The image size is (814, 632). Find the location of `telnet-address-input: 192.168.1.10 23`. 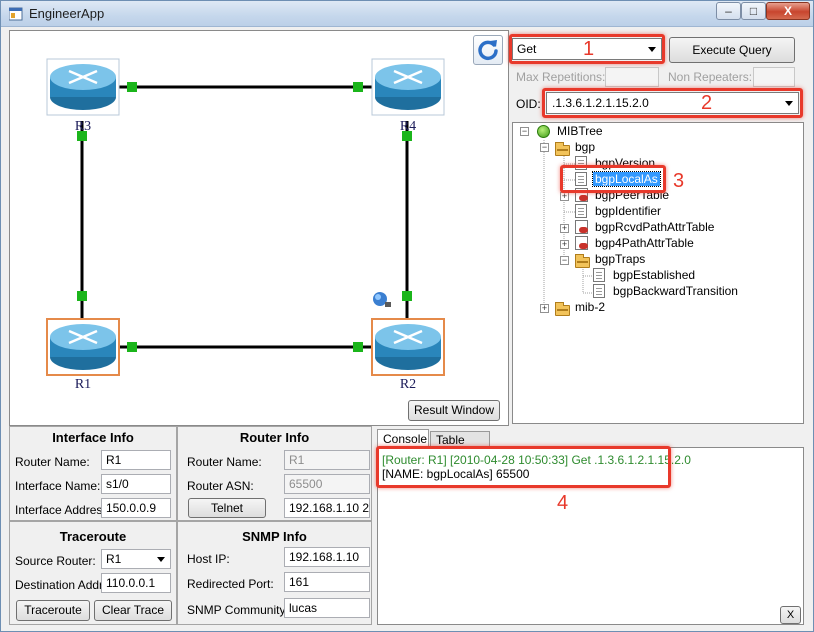

telnet-address-input: 192.168.1.10 23 is located at coordinates (327, 508).